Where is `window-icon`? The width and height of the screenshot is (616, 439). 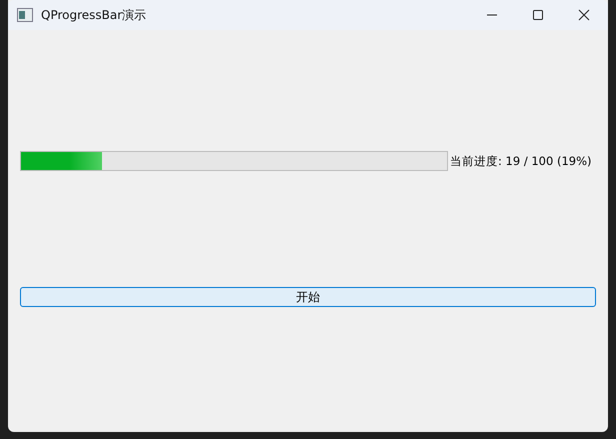 window-icon is located at coordinates (25, 15).